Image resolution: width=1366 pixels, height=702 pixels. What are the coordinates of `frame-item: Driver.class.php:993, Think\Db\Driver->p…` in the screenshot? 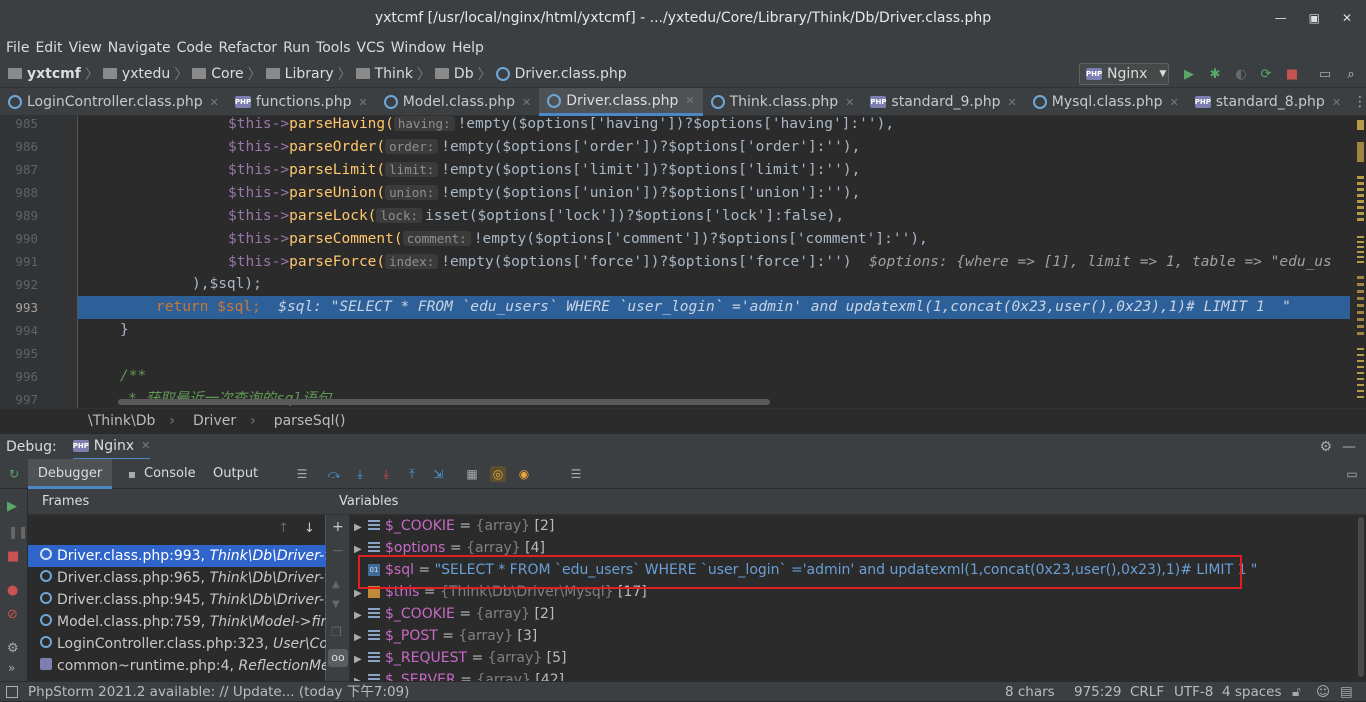 It's located at (177, 556).